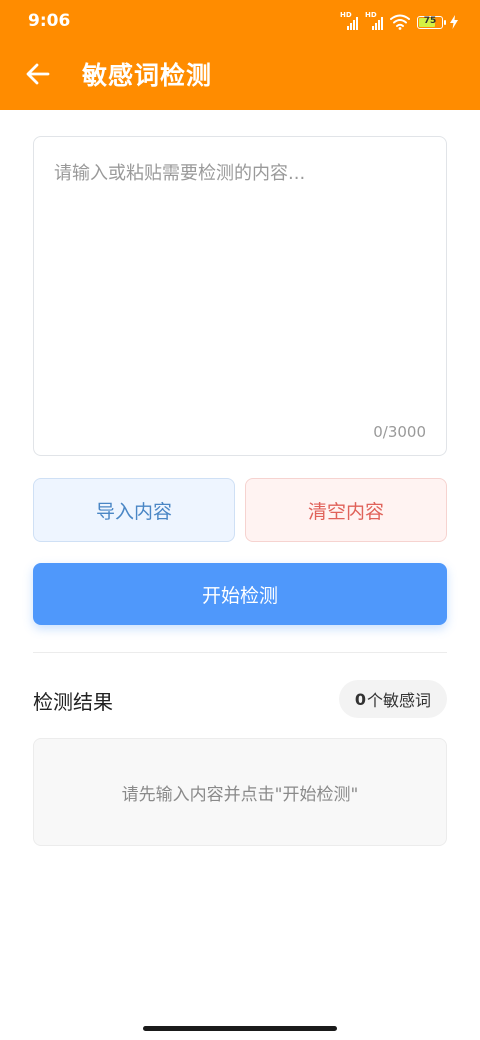 The height and width of the screenshot is (1040, 480). I want to click on status-icons: HD HD 75, so click(399, 21).